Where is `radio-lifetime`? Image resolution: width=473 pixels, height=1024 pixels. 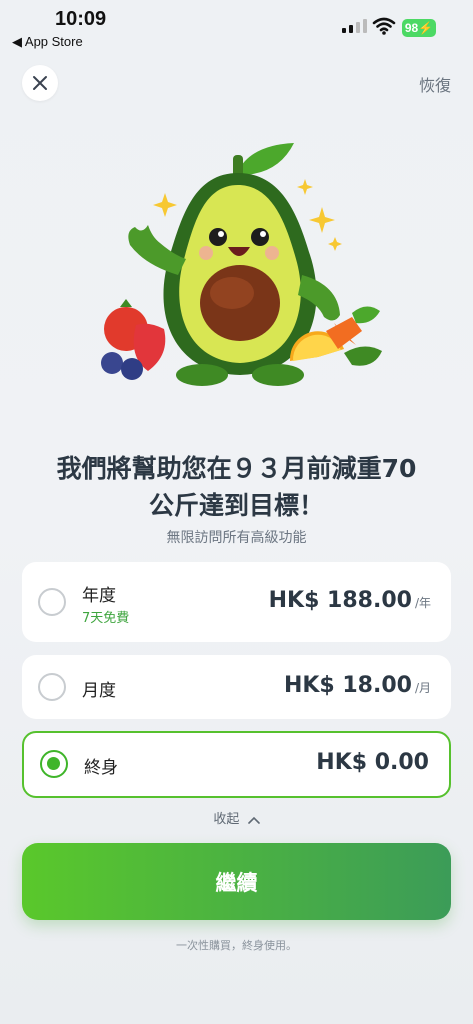
radio-lifetime is located at coordinates (54, 764).